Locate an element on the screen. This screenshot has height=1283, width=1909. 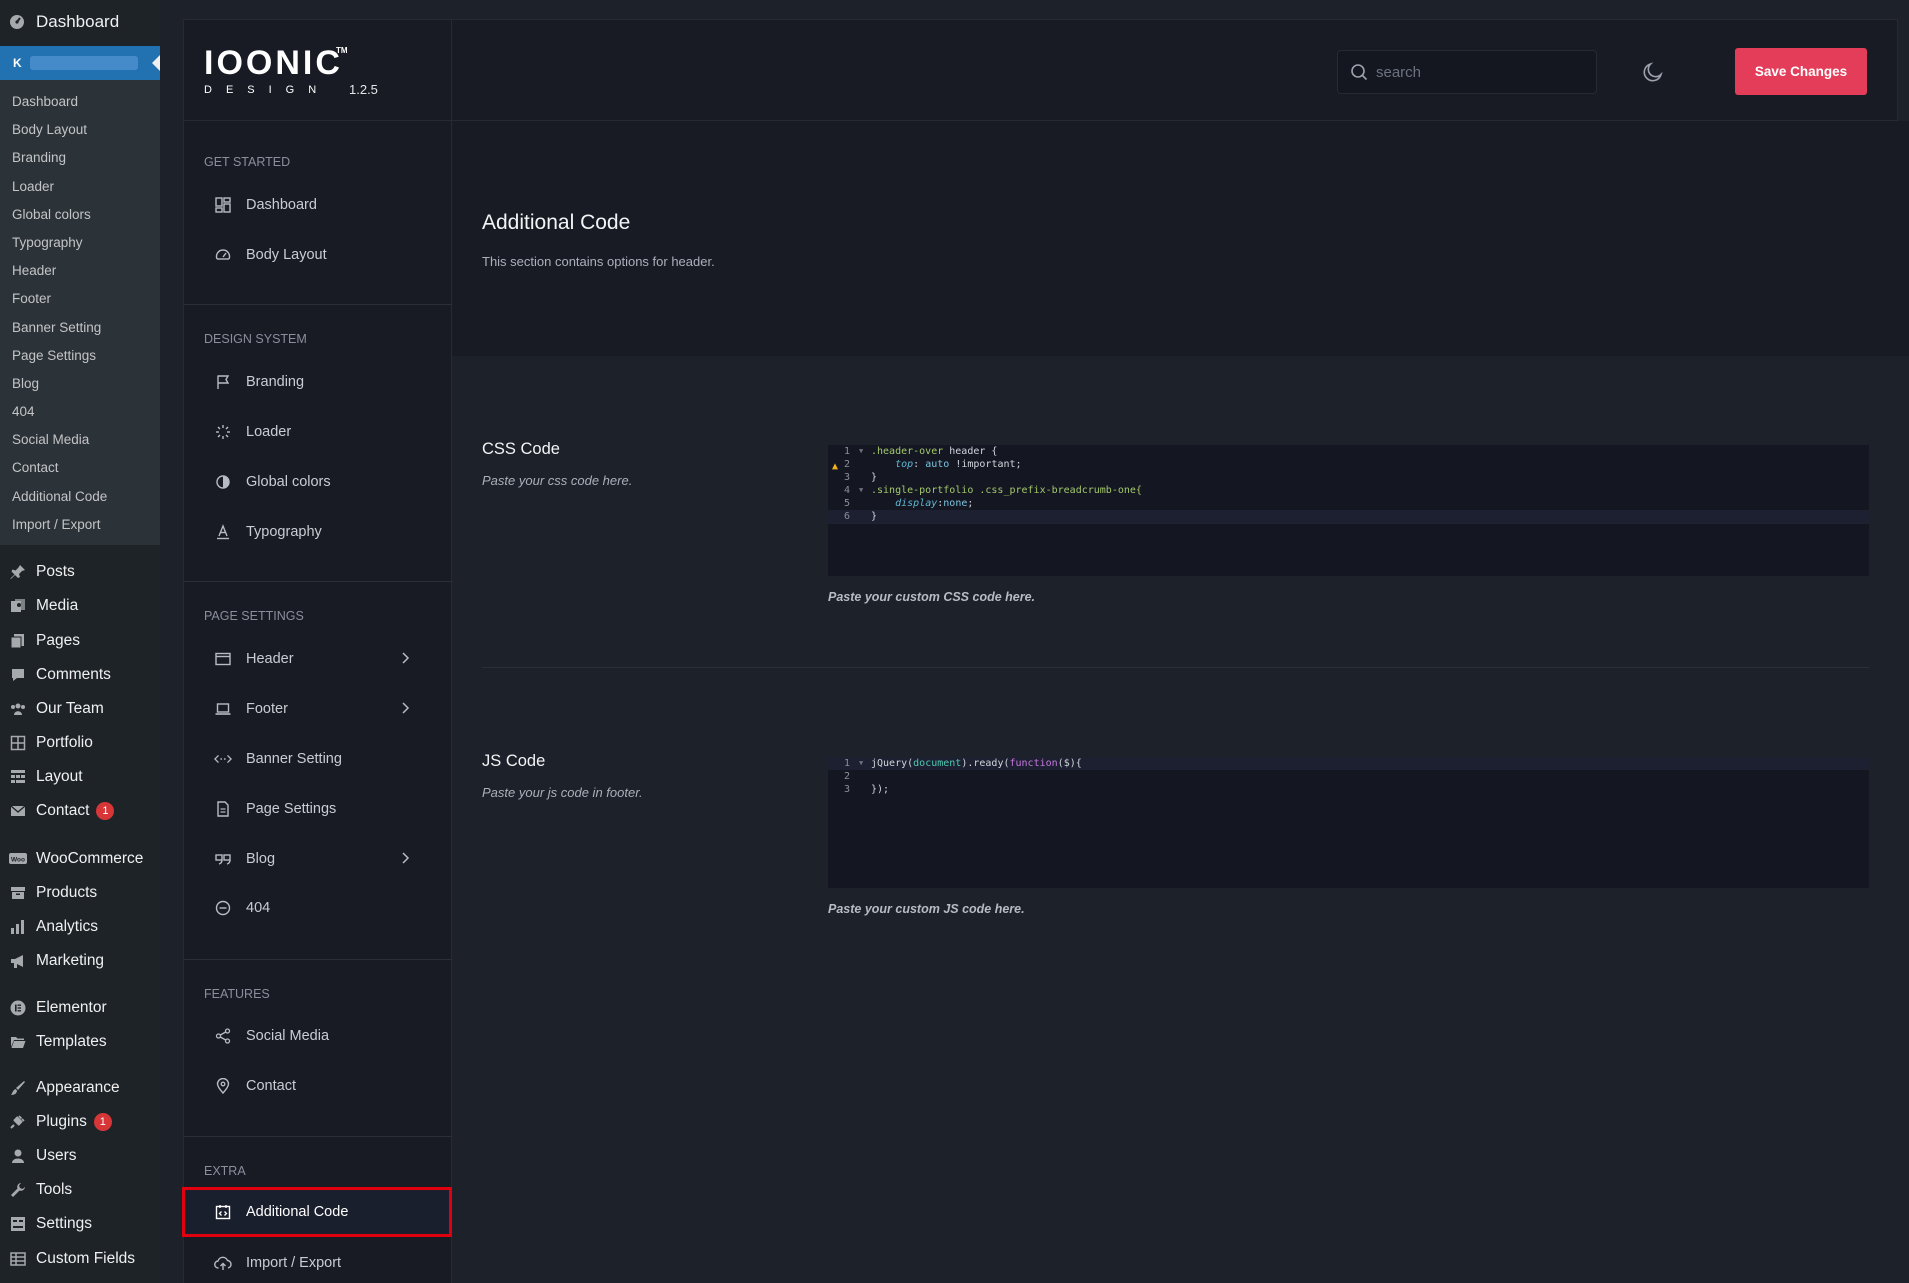
section-divider is located at coordinates (1175, 667).